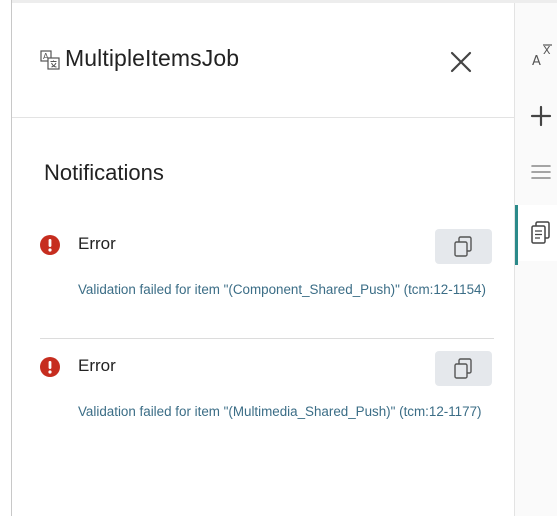 This screenshot has width=557, height=516. Describe the element at coordinates (6, 258) in the screenshot. I see `panel-left-edge` at that location.